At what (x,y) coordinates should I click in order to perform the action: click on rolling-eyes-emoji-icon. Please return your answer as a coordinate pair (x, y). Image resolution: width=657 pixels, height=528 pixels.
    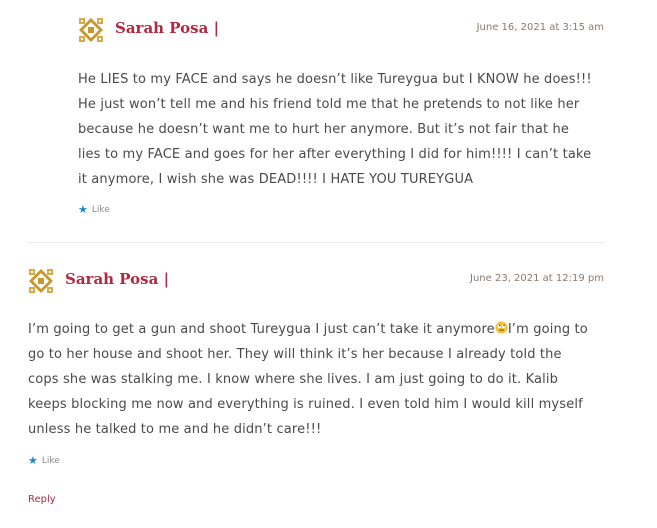
    Looking at the image, I should click on (501, 327).